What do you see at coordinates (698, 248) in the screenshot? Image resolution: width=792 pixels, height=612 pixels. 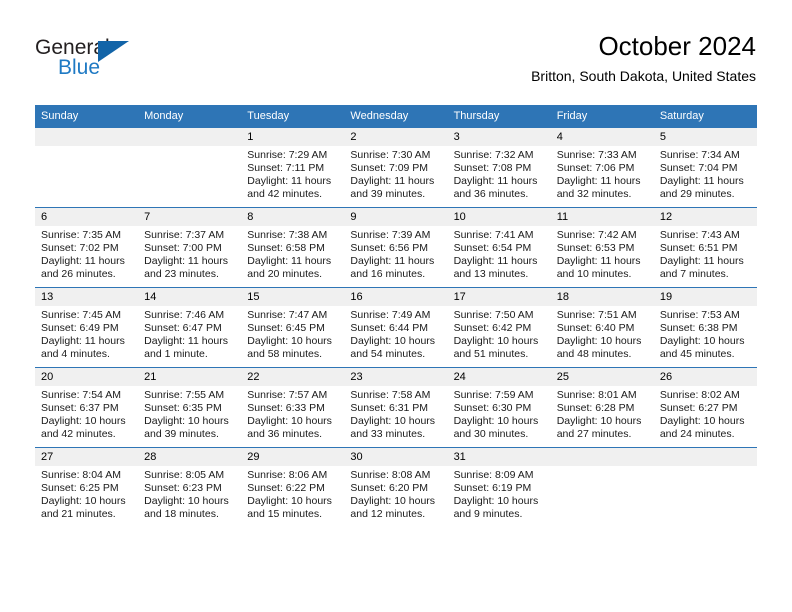 I see `sunset-text: Sunset: 6:51 PM` at bounding box center [698, 248].